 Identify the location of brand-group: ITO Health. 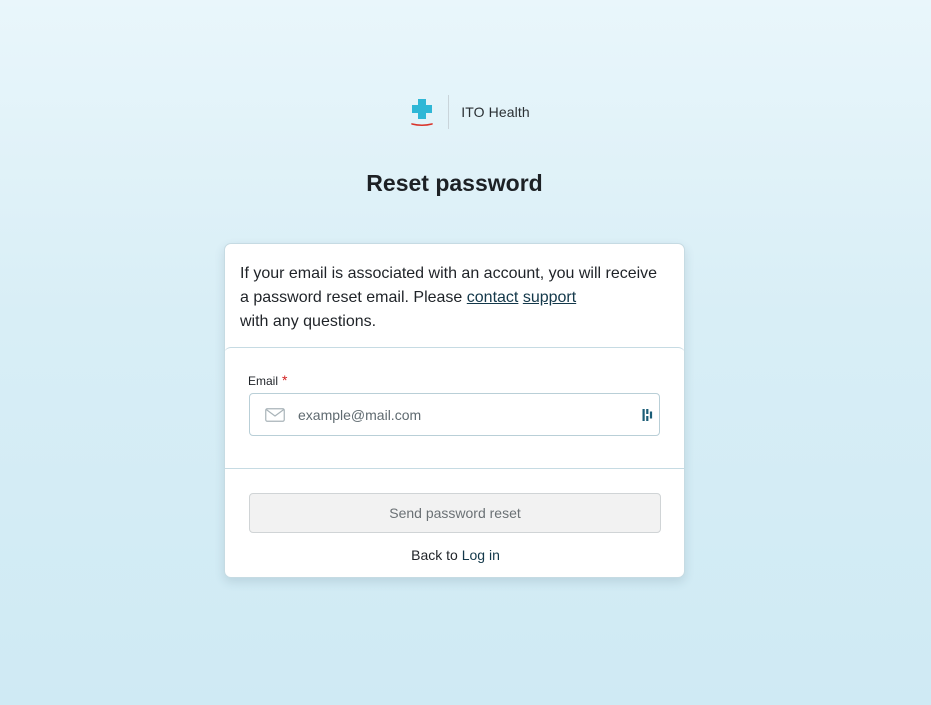
(469, 112).